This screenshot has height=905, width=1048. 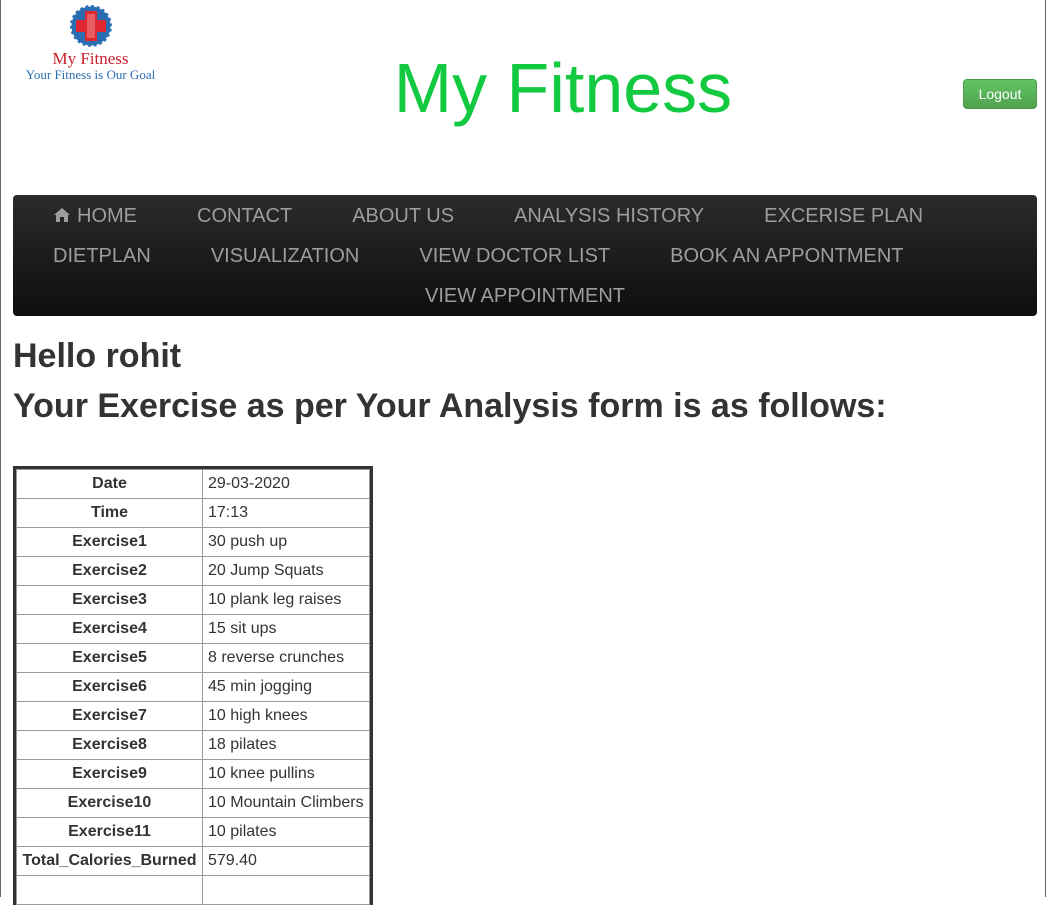 What do you see at coordinates (109, 658) in the screenshot?
I see `row-label: Exercise5` at bounding box center [109, 658].